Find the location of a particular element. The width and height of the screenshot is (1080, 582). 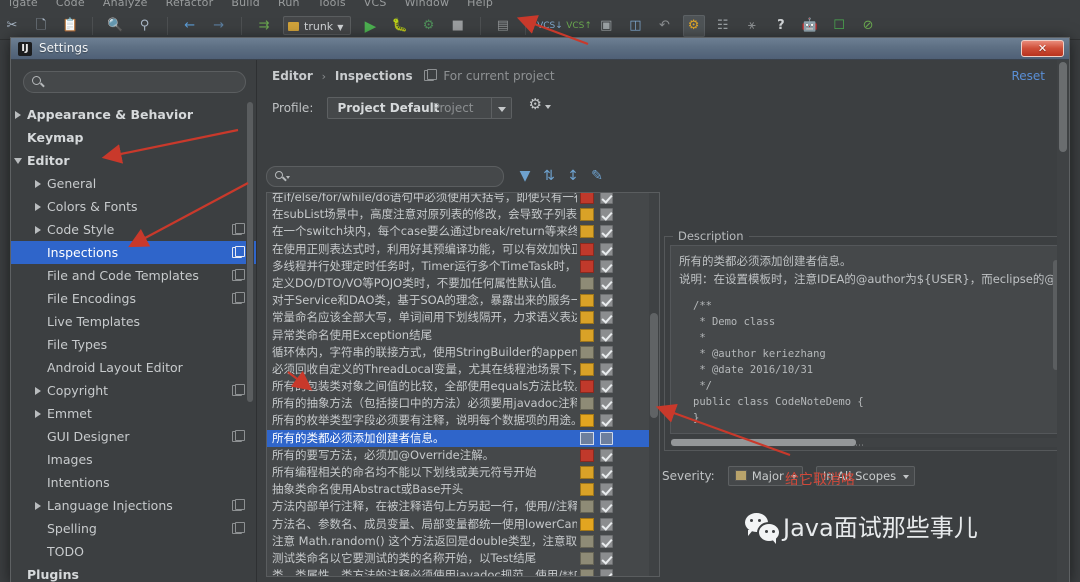

sidebar-item-android-layout-editor: Android Layout Editor is located at coordinates (133, 367).